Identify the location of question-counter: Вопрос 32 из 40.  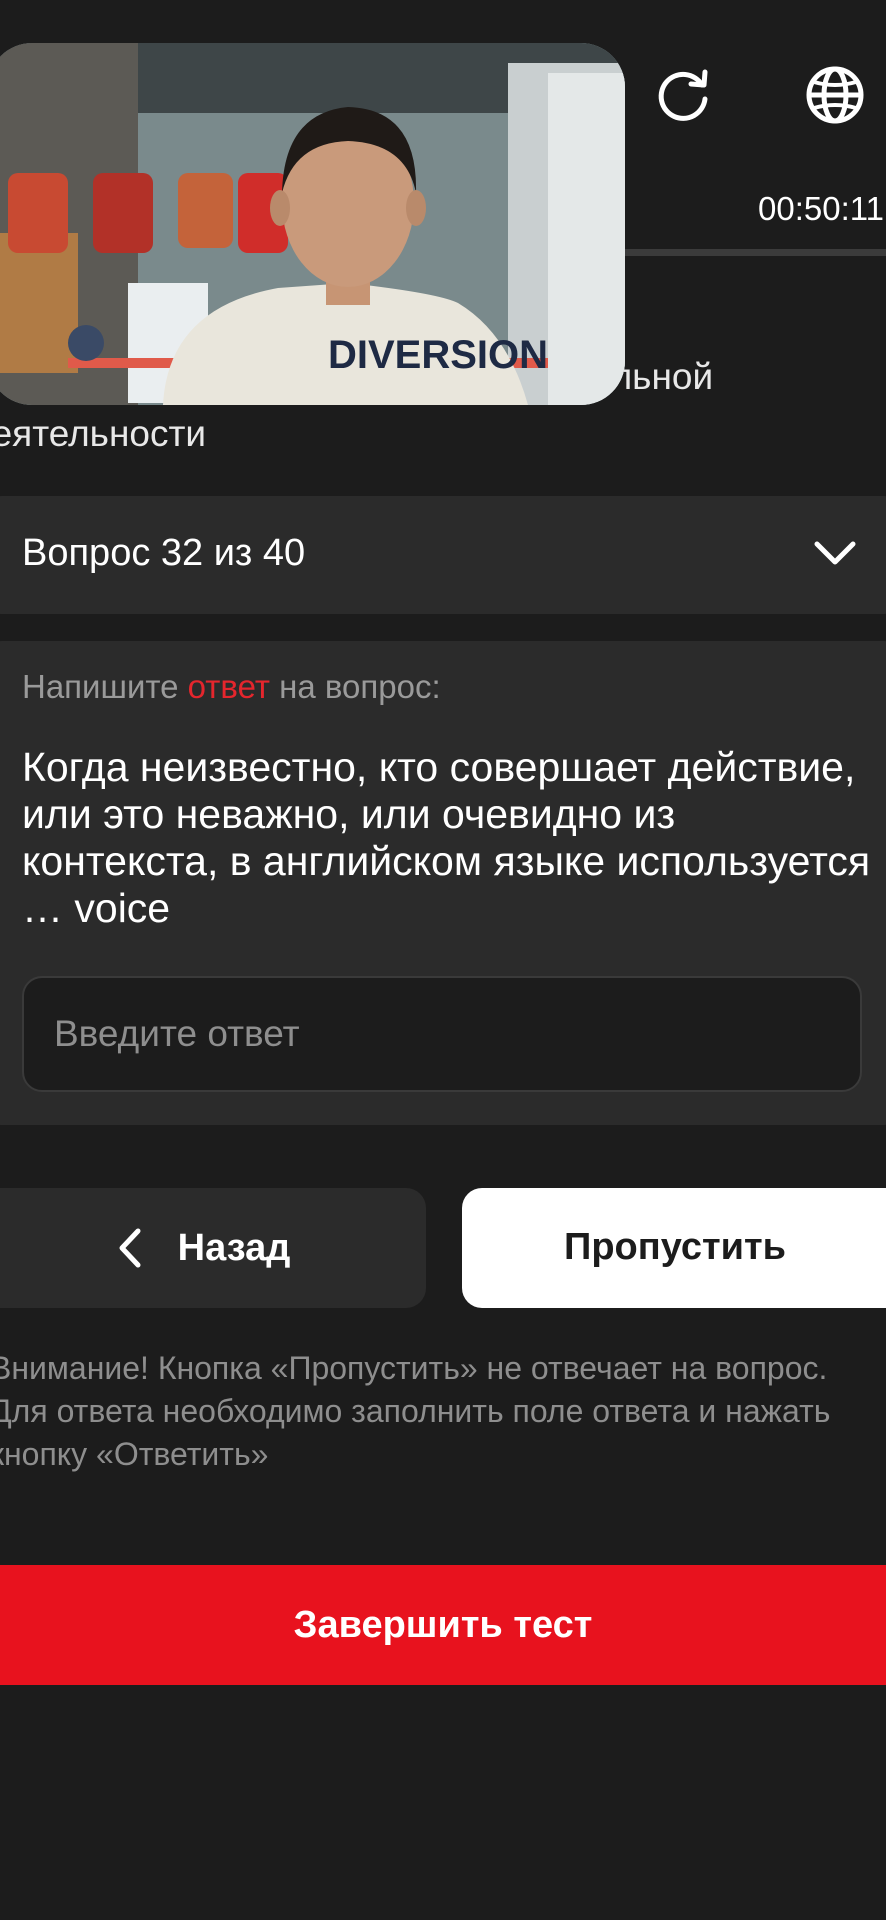
(164, 553).